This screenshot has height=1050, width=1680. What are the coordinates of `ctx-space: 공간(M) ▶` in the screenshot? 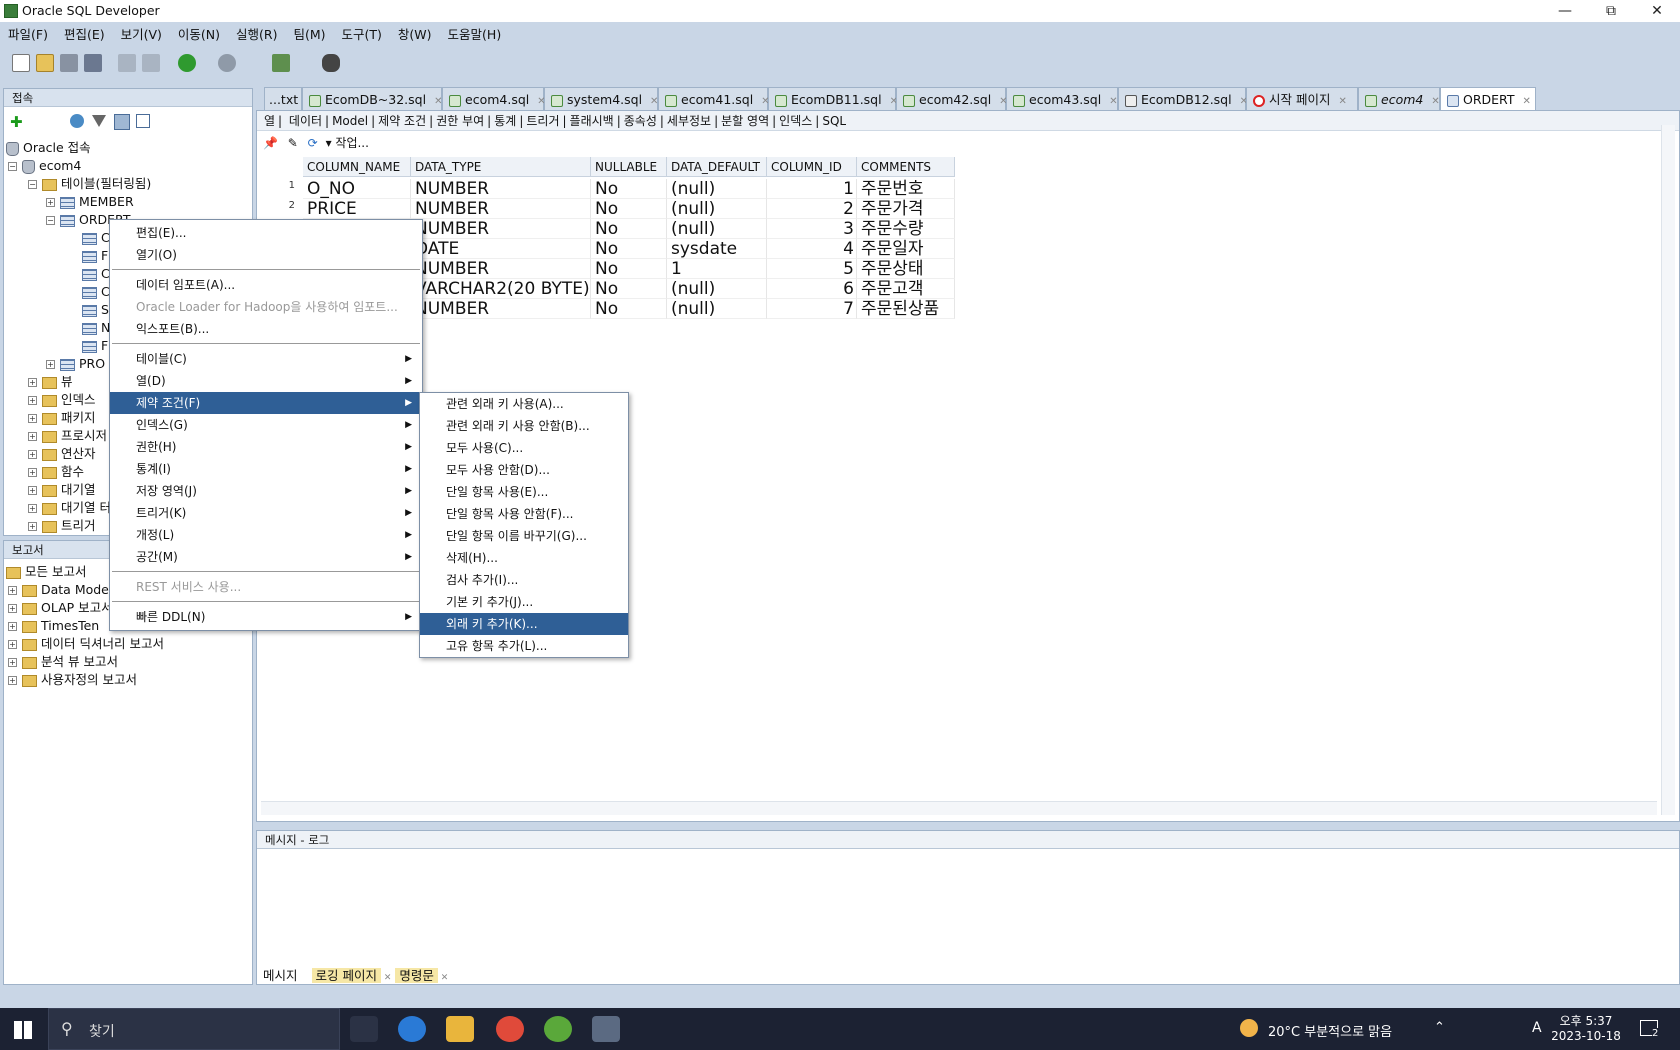 It's located at (266, 557).